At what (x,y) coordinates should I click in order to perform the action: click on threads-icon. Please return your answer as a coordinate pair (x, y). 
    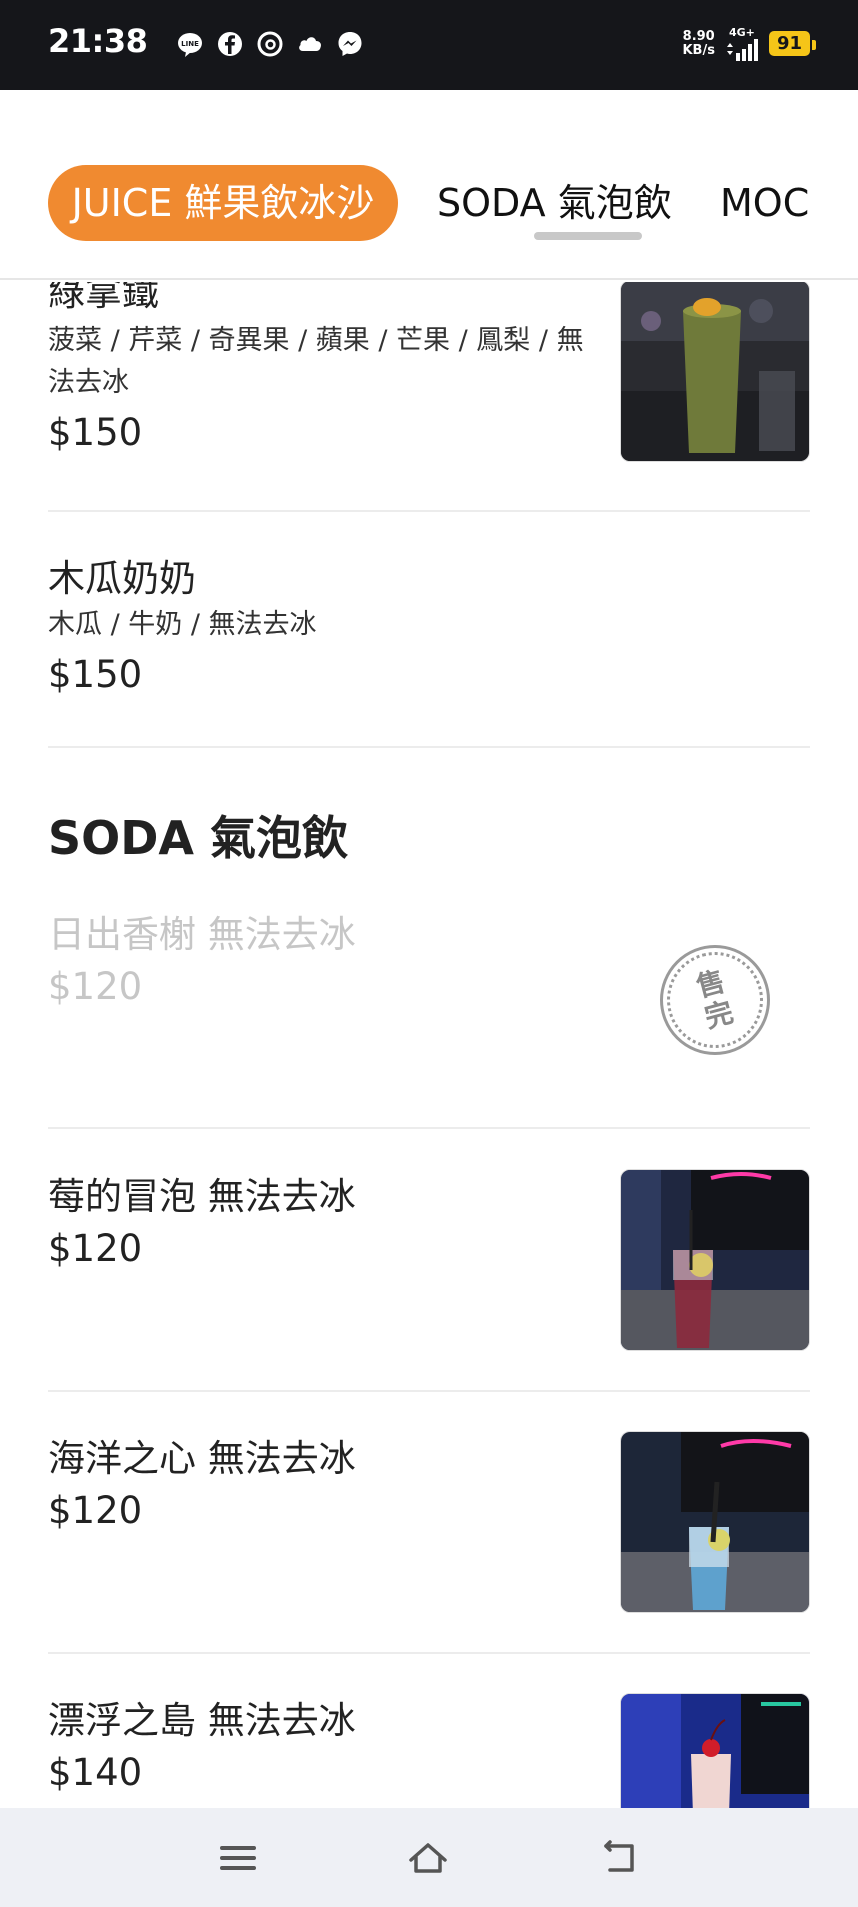
    Looking at the image, I should click on (270, 44).